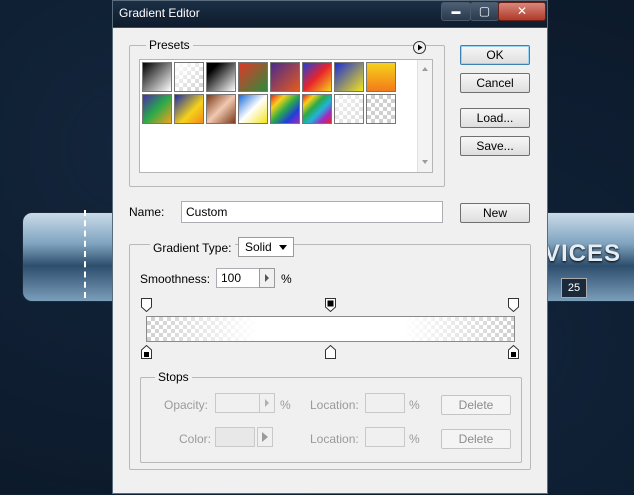 The height and width of the screenshot is (495, 634). What do you see at coordinates (146, 351) in the screenshot?
I see `color-stop-left` at bounding box center [146, 351].